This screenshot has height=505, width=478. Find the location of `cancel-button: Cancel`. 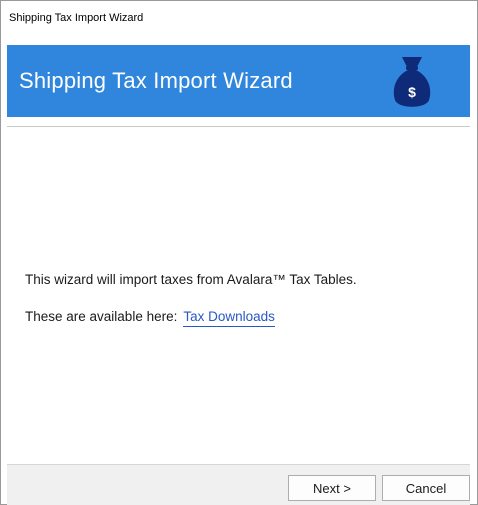

cancel-button: Cancel is located at coordinates (426, 488).